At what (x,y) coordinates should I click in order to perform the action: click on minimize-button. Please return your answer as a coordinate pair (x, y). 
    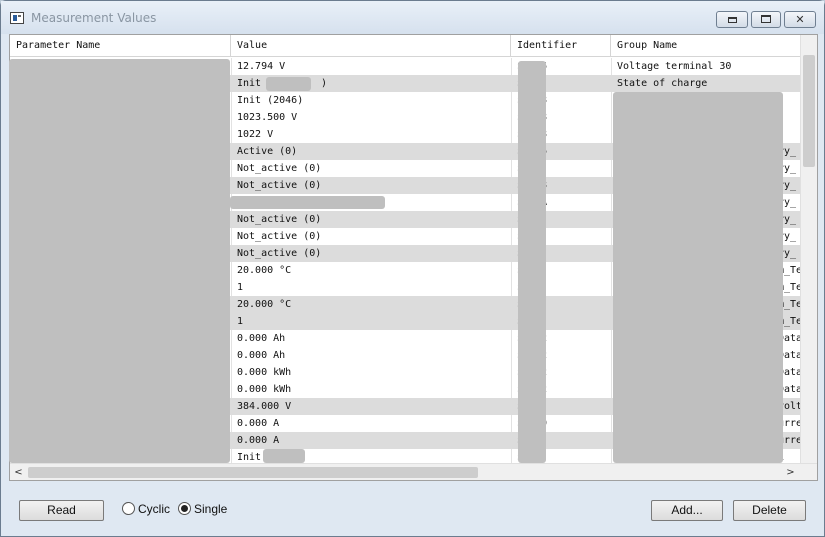
    Looking at the image, I should click on (732, 19).